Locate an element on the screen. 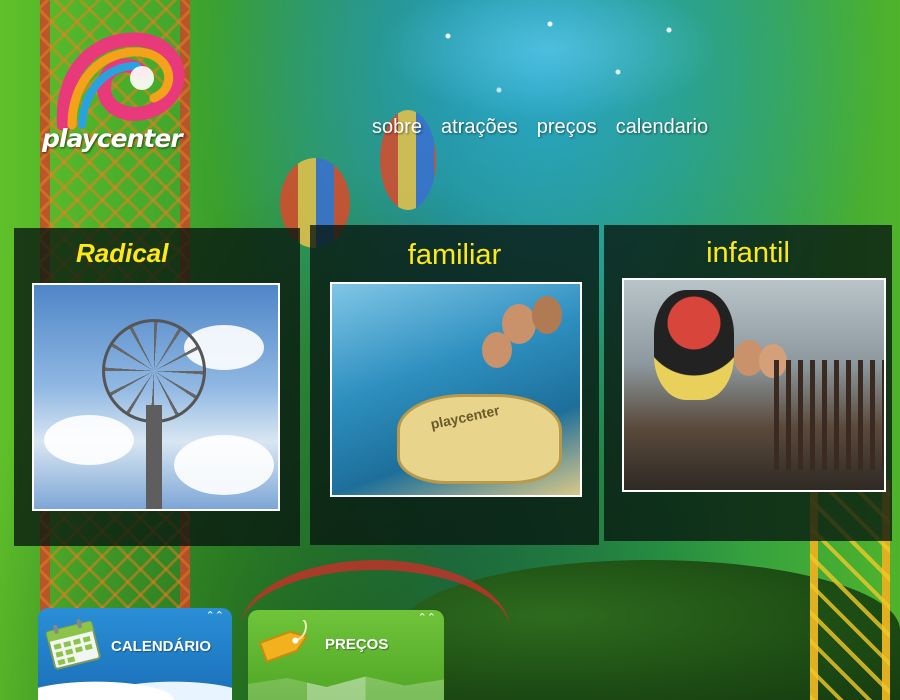  category-panel-familiar: familiar playcenter is located at coordinates (454, 385).